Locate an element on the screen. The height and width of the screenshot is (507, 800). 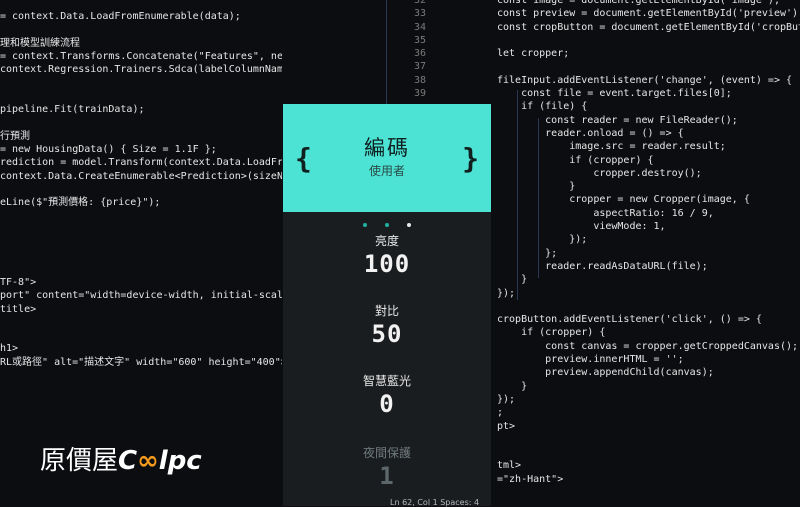
code-line: image.src = reader.result; is located at coordinates (611, 147).